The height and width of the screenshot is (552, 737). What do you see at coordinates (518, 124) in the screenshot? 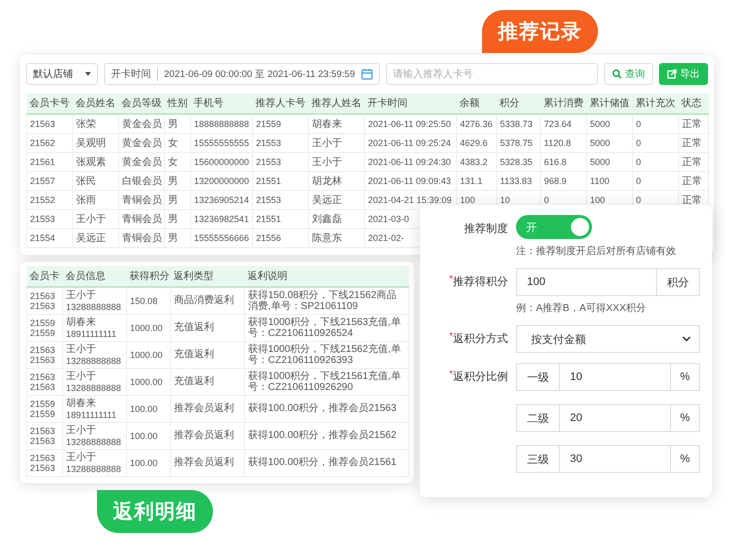
I see `table-cell: 5338.73` at bounding box center [518, 124].